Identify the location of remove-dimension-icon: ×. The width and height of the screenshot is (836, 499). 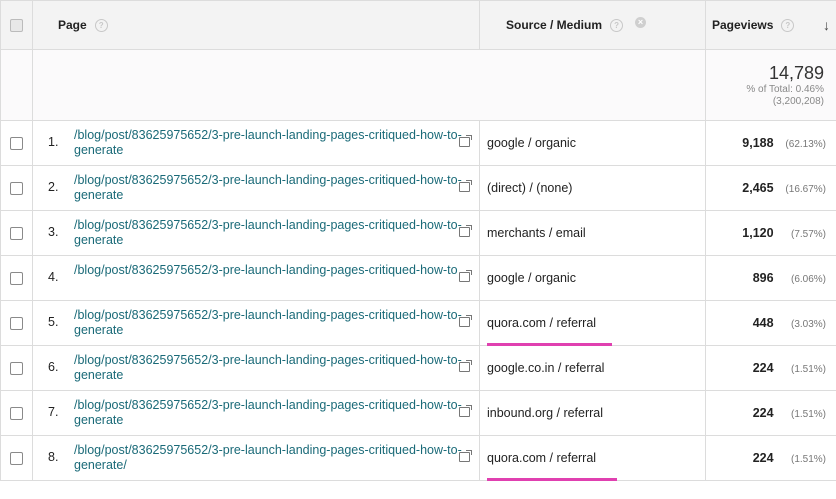
(641, 22).